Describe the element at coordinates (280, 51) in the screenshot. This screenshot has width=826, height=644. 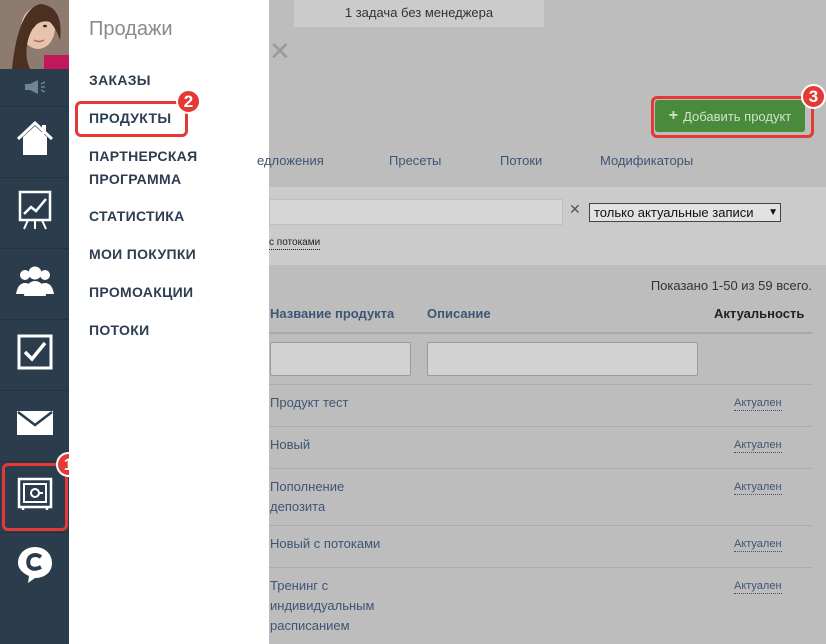
I see `close-x-icon: ✕` at that location.